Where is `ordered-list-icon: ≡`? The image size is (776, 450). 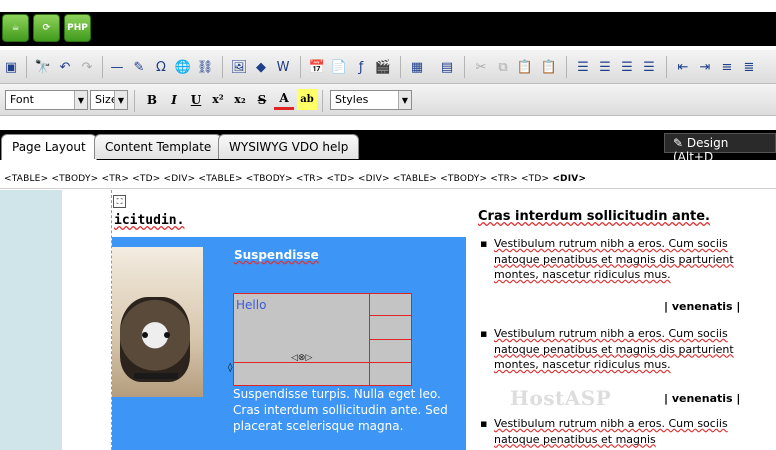 ordered-list-icon: ≡ is located at coordinates (727, 67).